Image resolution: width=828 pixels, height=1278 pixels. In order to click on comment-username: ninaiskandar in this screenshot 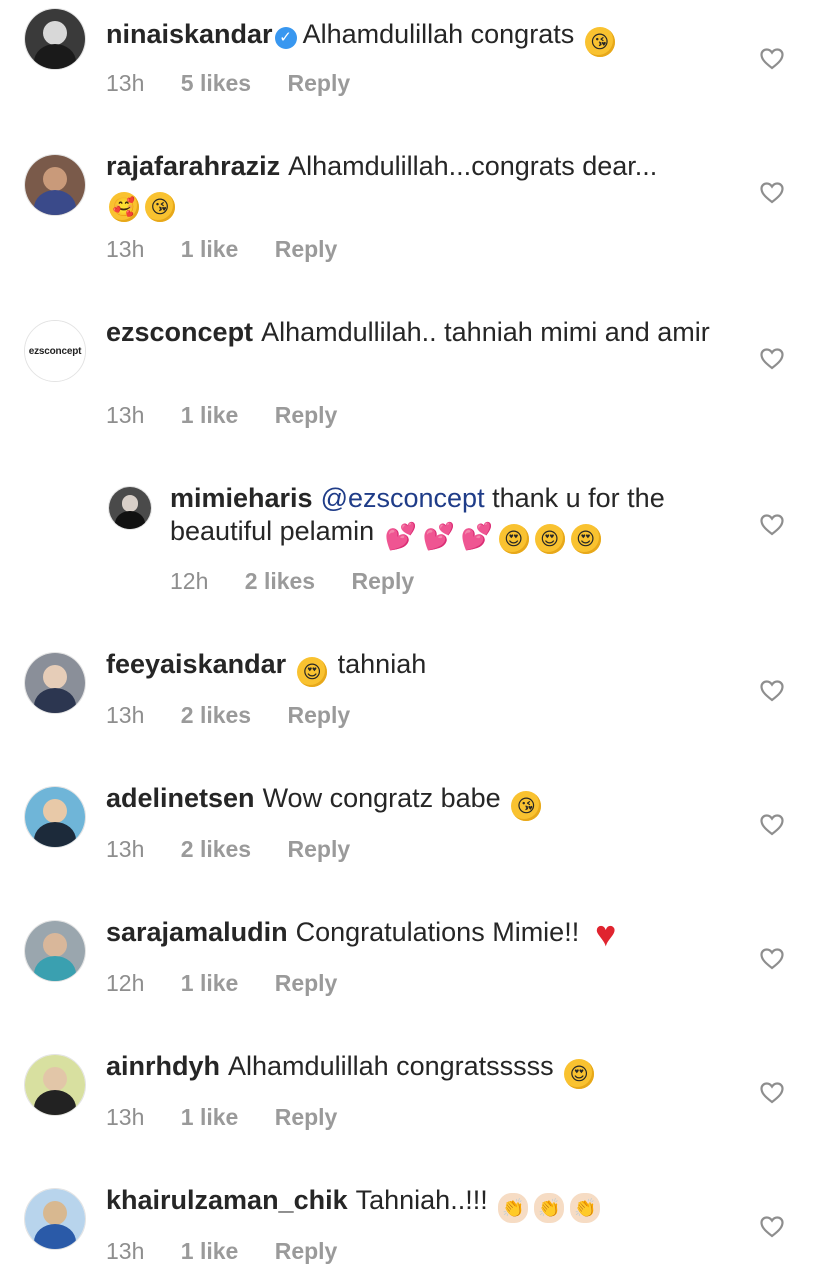, I will do `click(189, 34)`.